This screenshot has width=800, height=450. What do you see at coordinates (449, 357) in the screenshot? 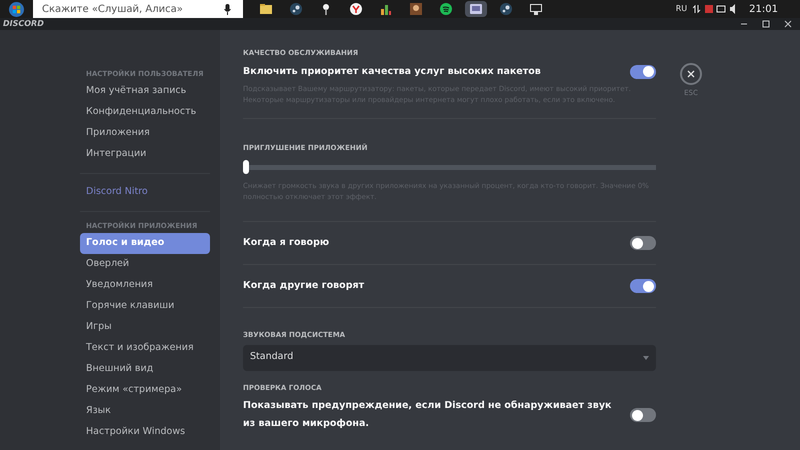
I see `select-field: Standard` at bounding box center [449, 357].